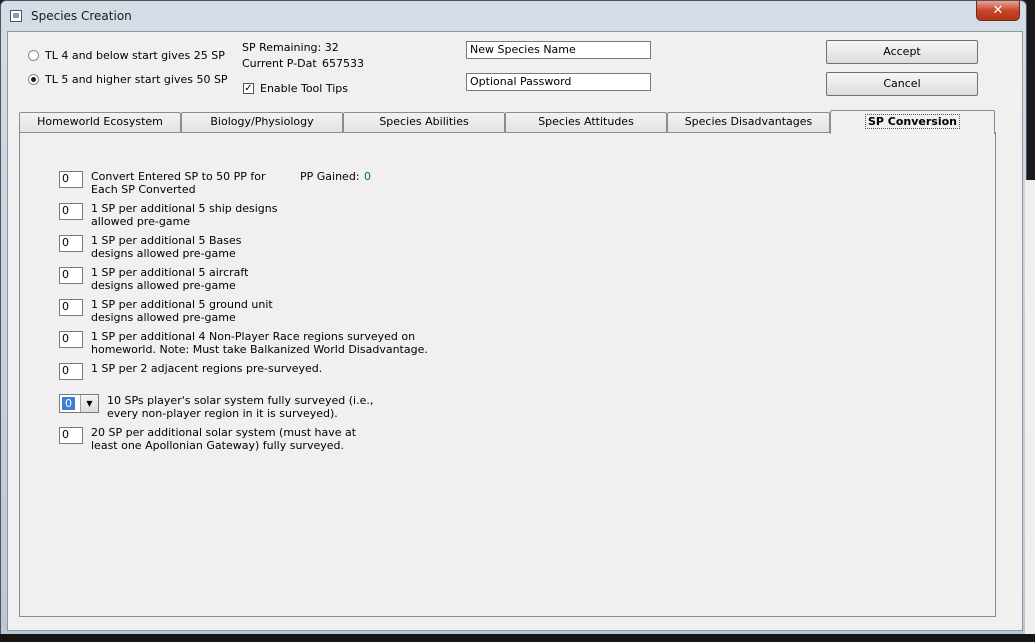  I want to click on tl5-label: TL 5 and higher start gives 50 SP, so click(136, 79).